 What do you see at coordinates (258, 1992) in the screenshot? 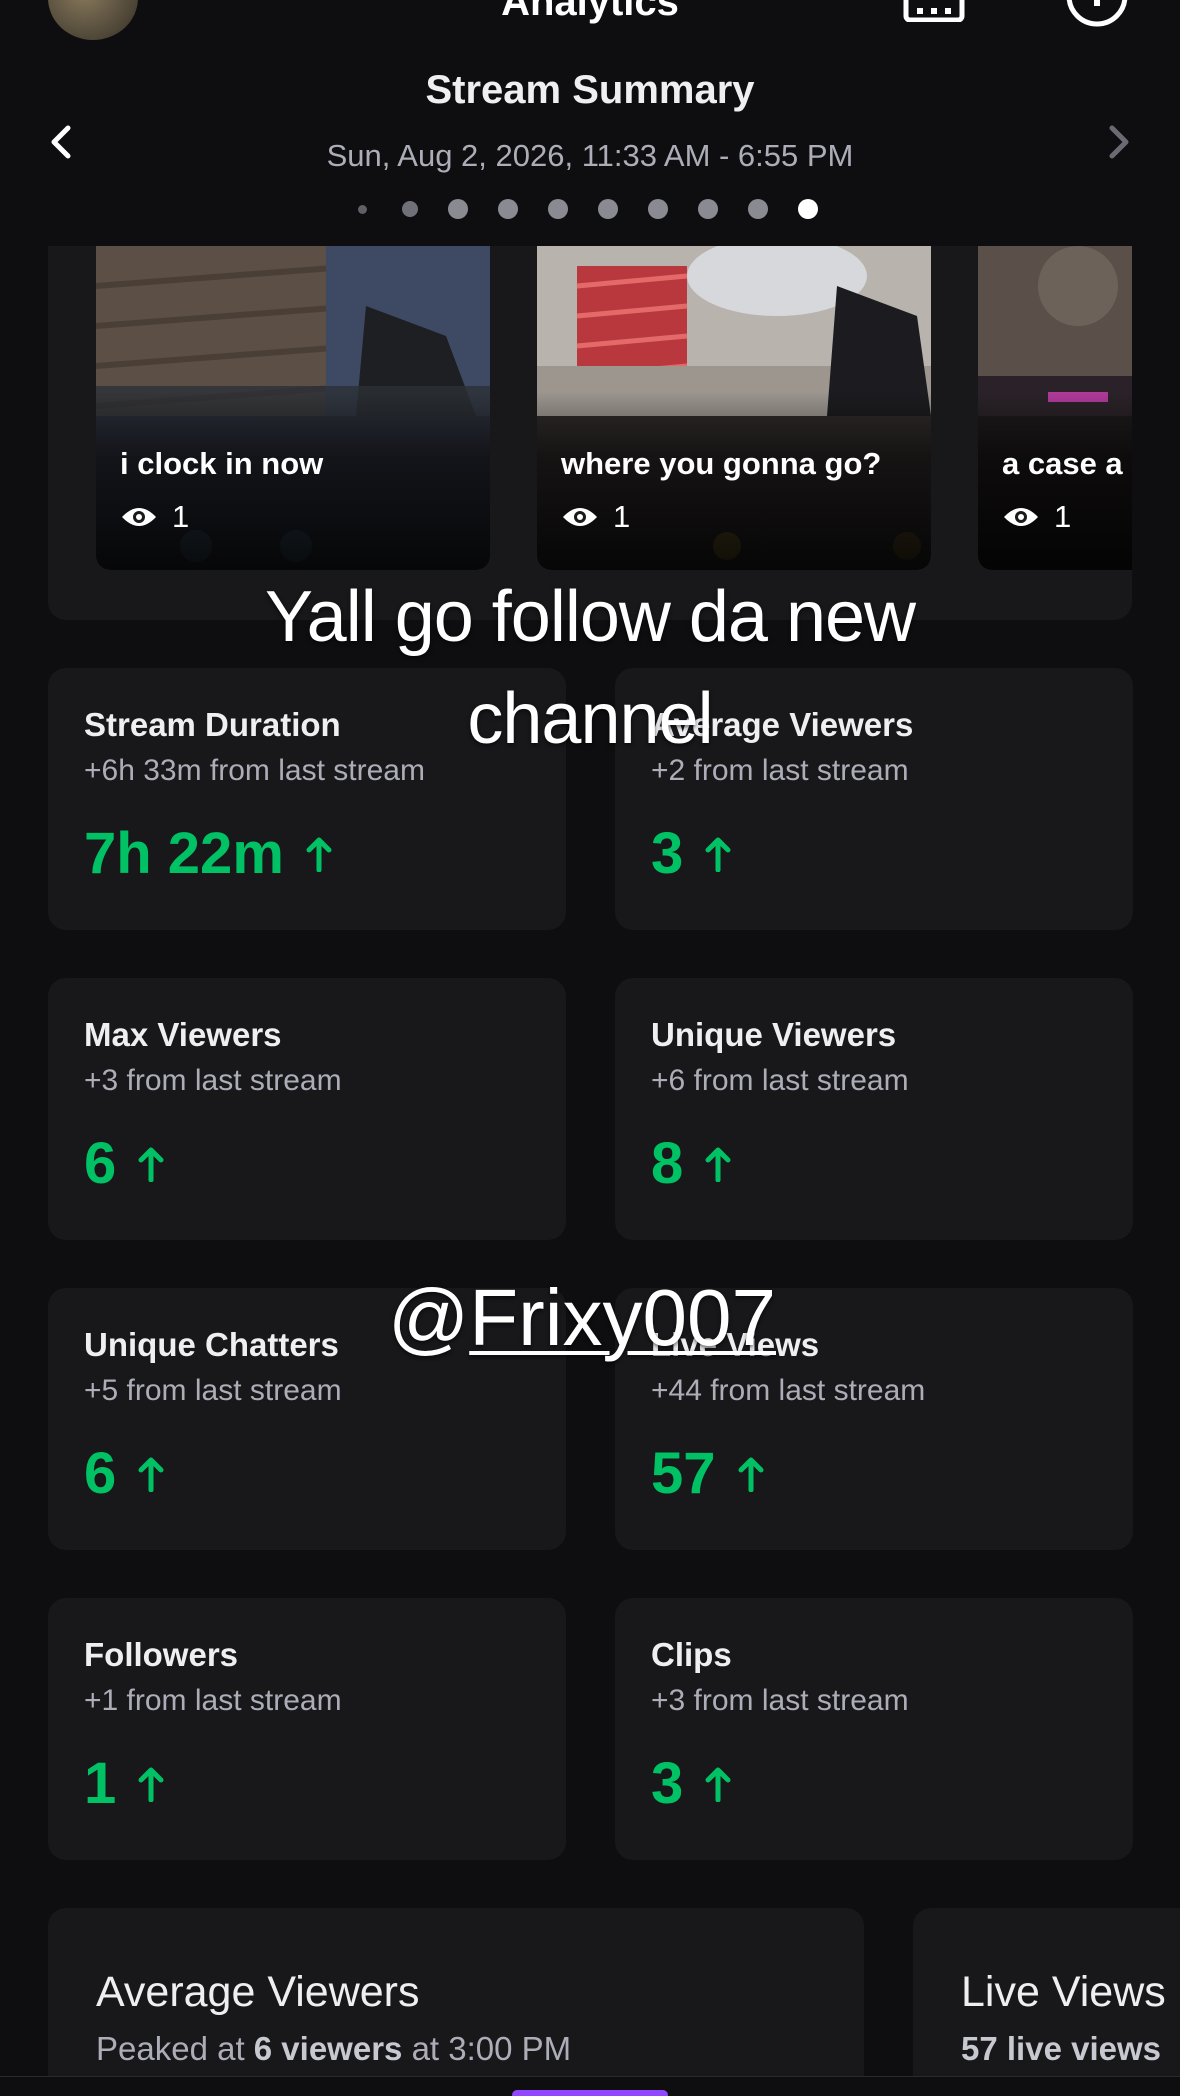
I see `chart-title: Average Viewers` at bounding box center [258, 1992].